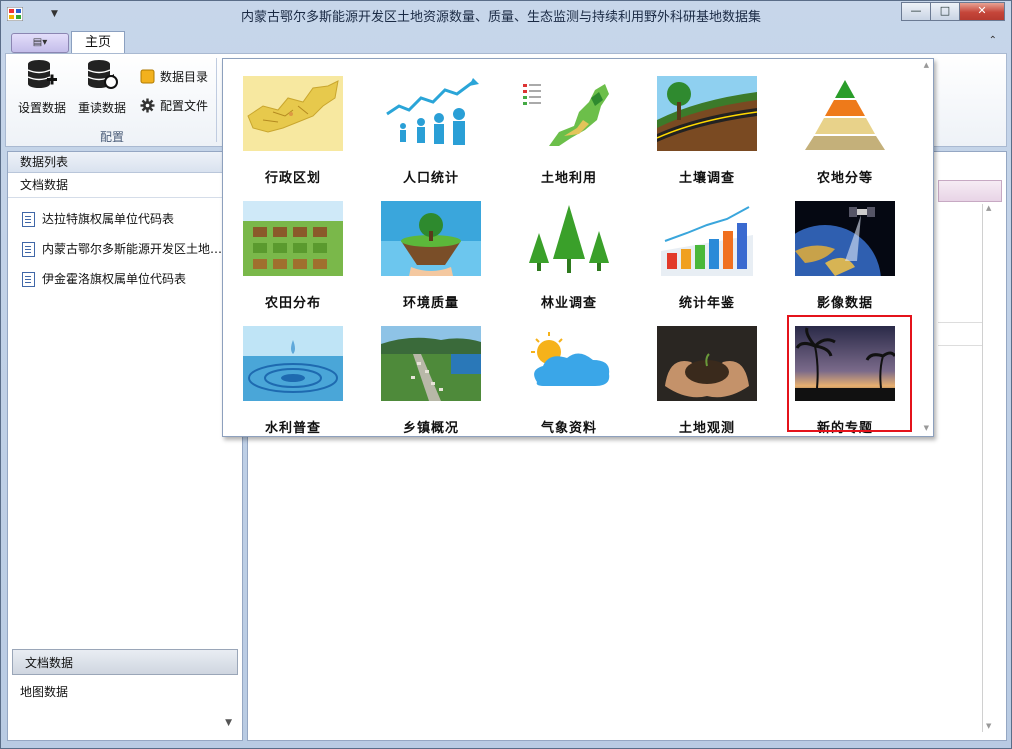 The image size is (1012, 749). I want to click on administrative-map-icon, so click(293, 113).